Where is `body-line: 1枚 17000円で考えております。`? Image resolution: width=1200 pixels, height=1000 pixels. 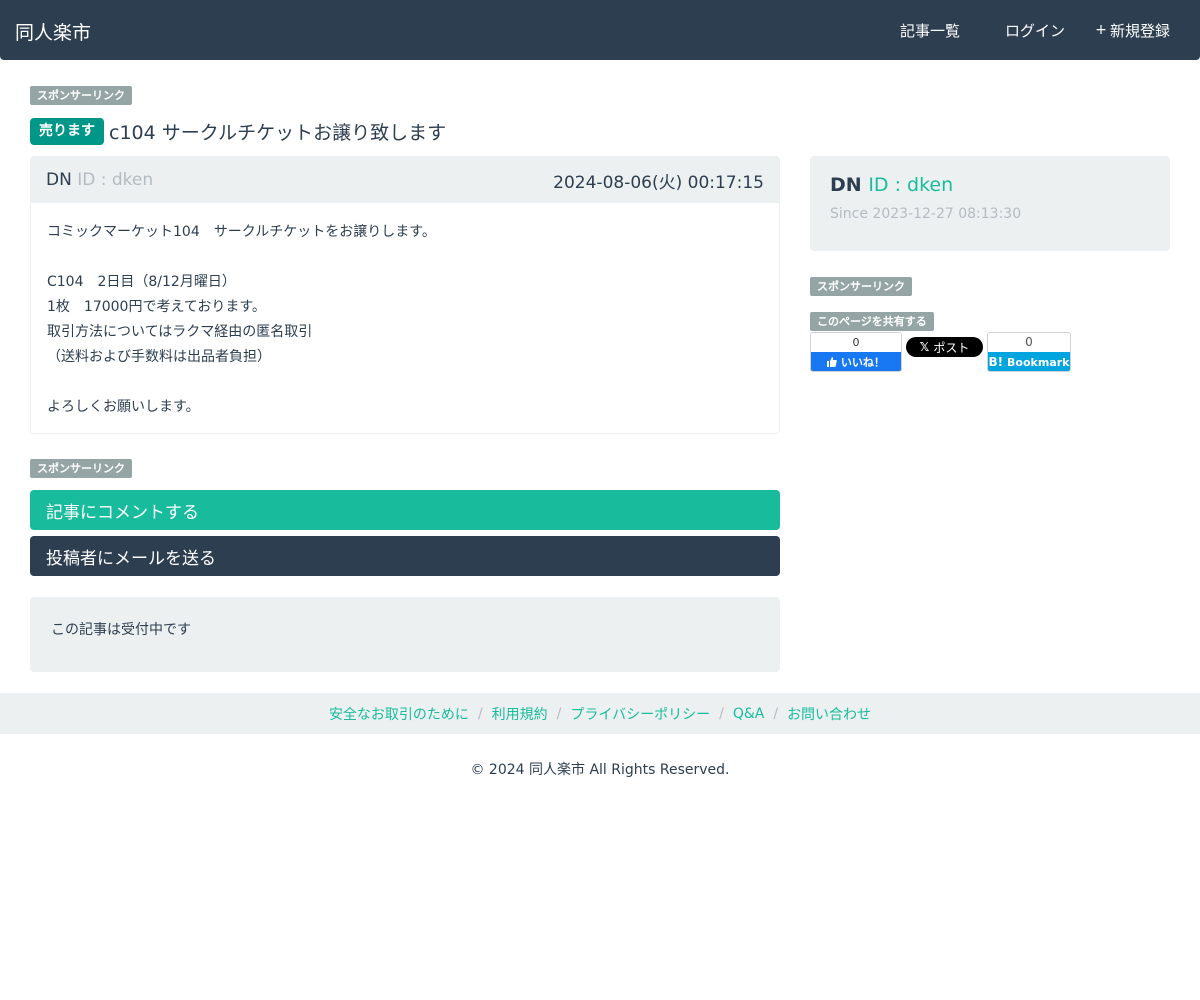 body-line: 1枚 17000円で考えております。 is located at coordinates (156, 307).